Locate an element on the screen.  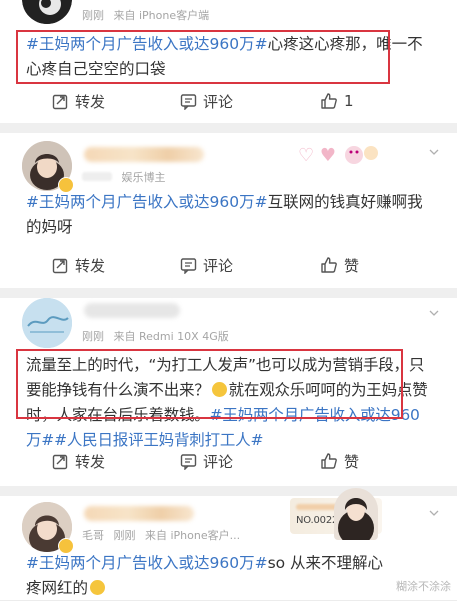
watermark: 糊涂不涂涂 is located at coordinates (423, 586).